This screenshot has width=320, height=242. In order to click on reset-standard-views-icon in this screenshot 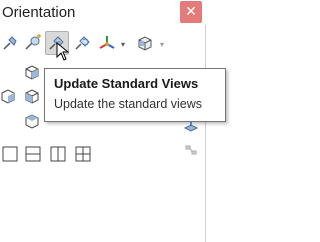, I will do `click(82, 43)`.